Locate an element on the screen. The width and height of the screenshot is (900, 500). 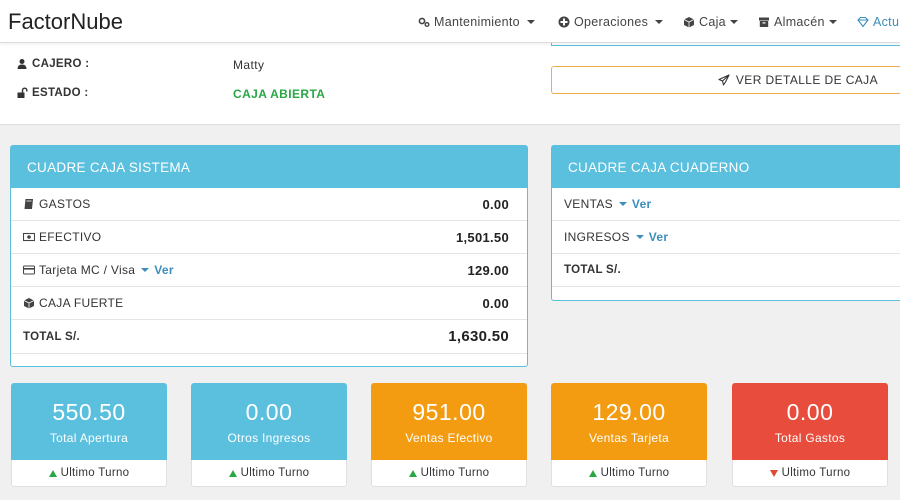
nav-mantenimiento: Mantenimiento is located at coordinates (476, 22).